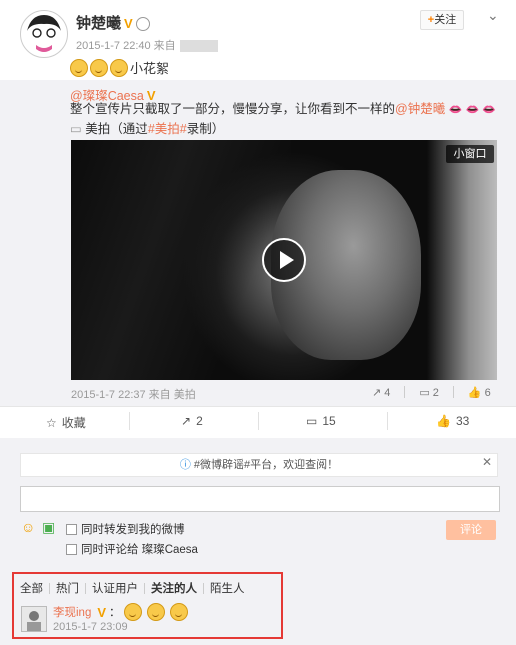 The height and width of the screenshot is (645, 516). I want to click on comment-filter-tabs: 全部 热门 认证用户 关注的人 陌生人, so click(132, 588).